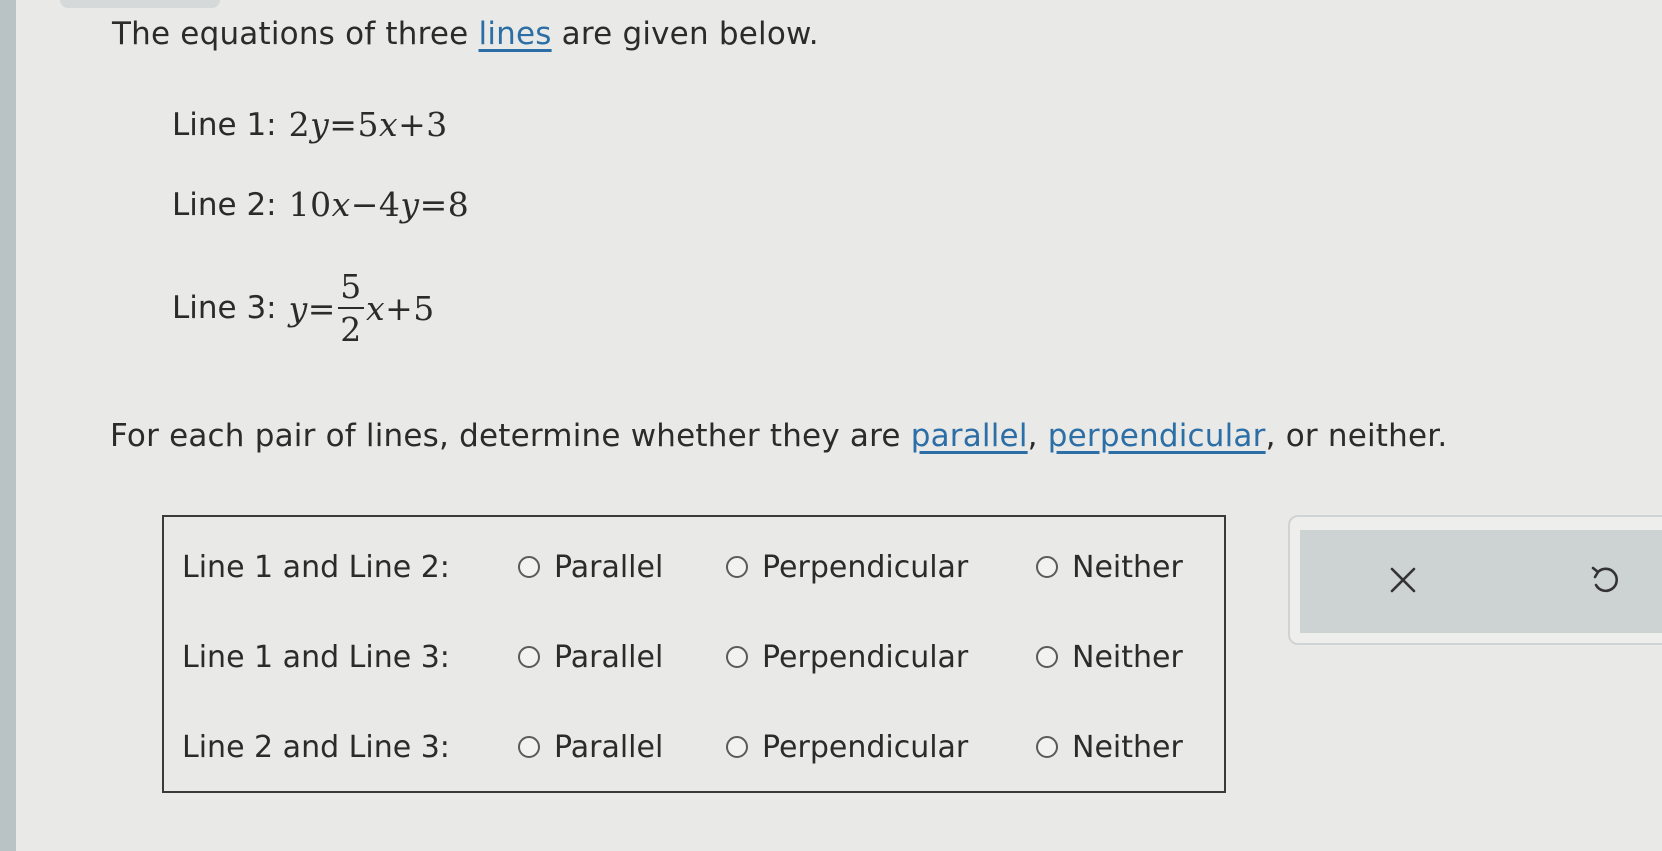 Image resolution: width=1662 pixels, height=851 pixels. I want to click on instruction-after: , or neither., so click(1356, 436).